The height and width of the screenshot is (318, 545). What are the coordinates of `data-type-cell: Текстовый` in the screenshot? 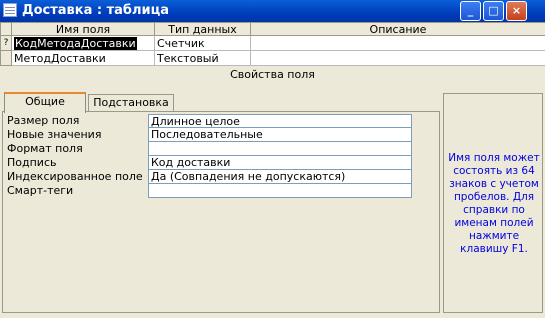 It's located at (202, 58).